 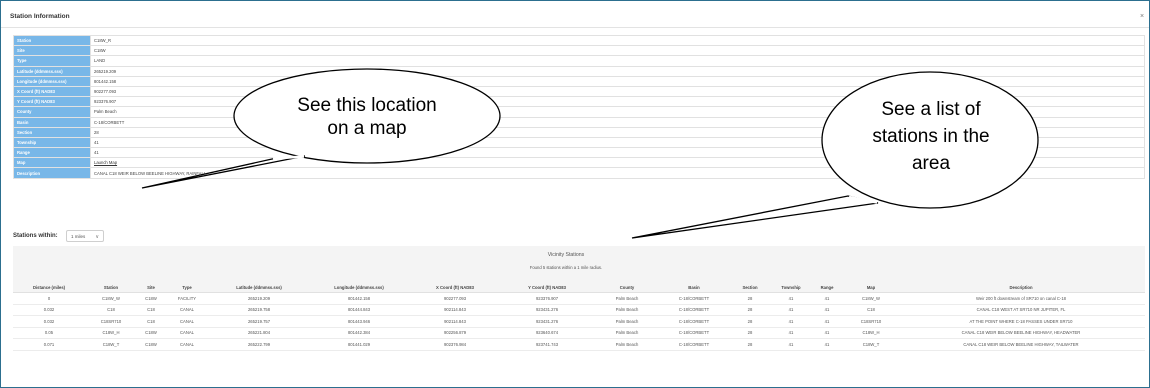 What do you see at coordinates (931, 109) in the screenshot?
I see `list-callout-line-1: See a list of` at bounding box center [931, 109].